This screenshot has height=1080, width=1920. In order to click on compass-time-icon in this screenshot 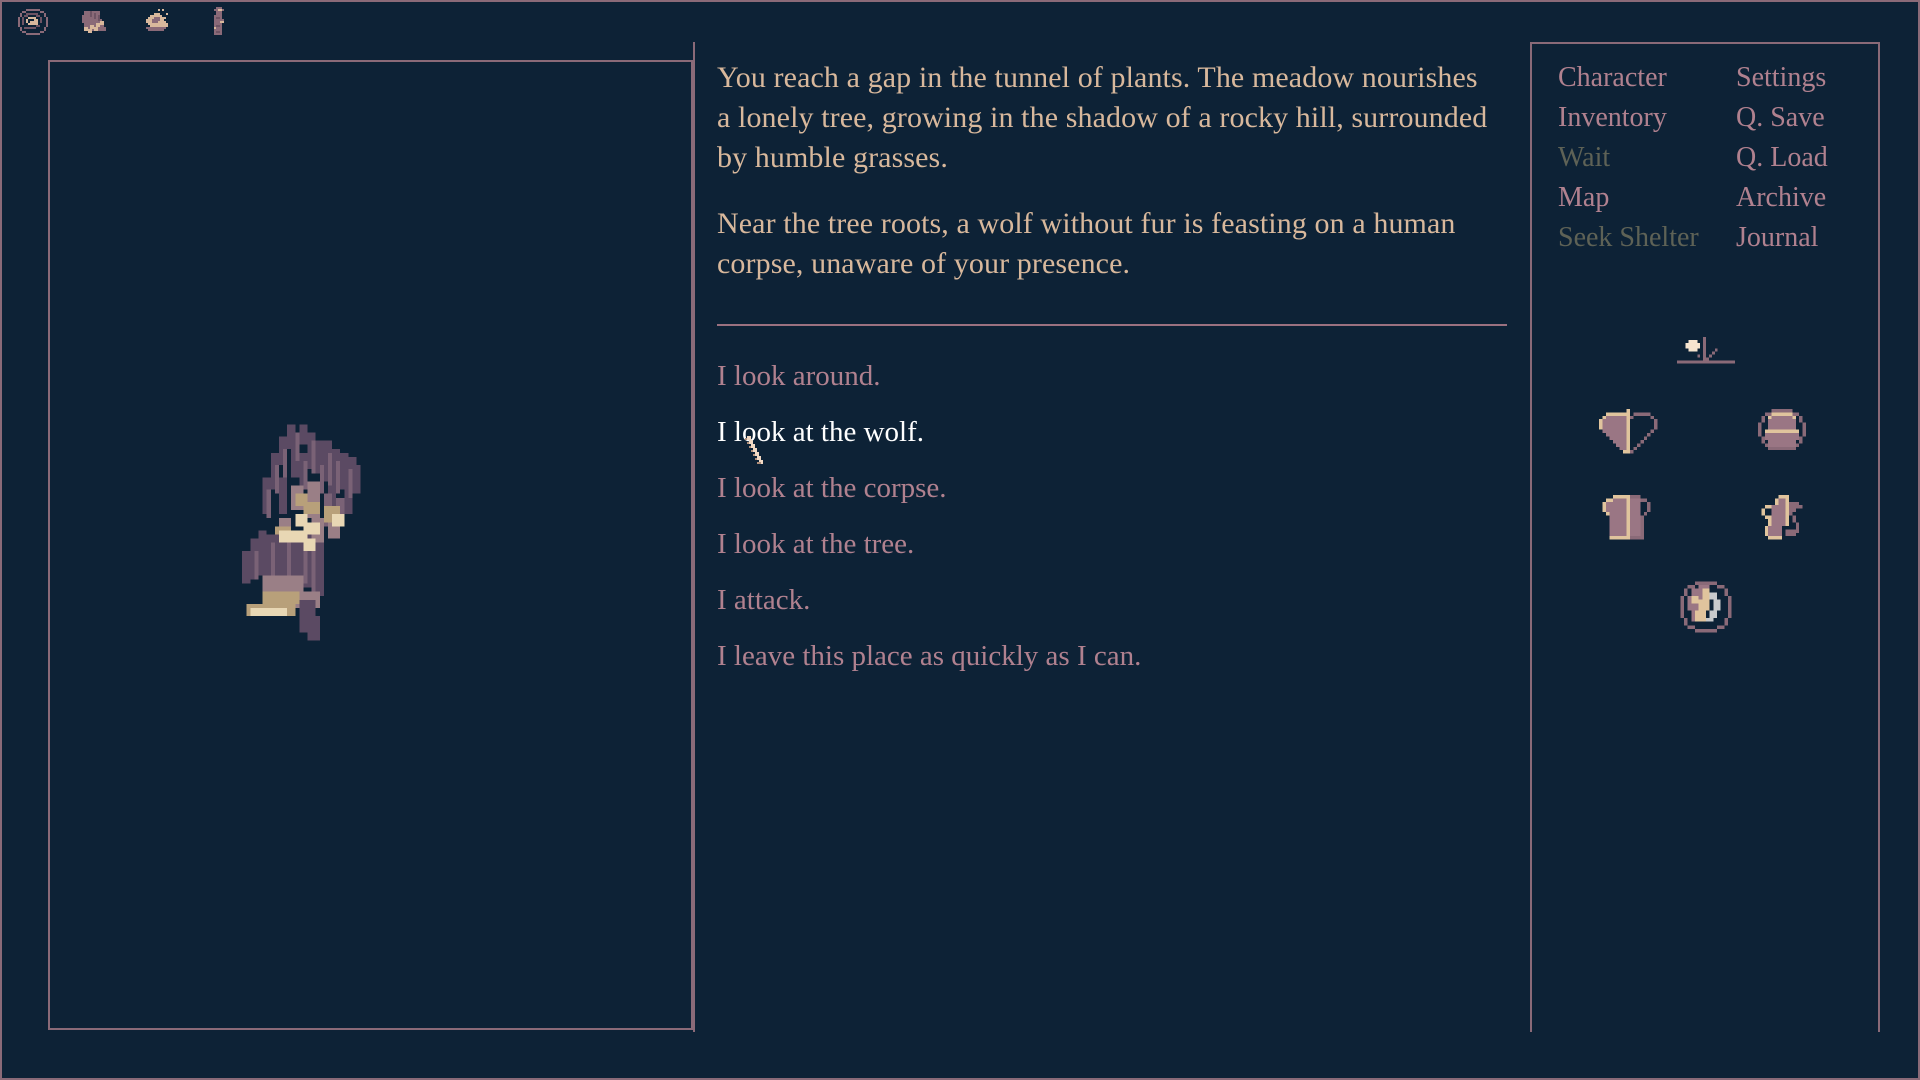, I will do `click(1706, 356)`.